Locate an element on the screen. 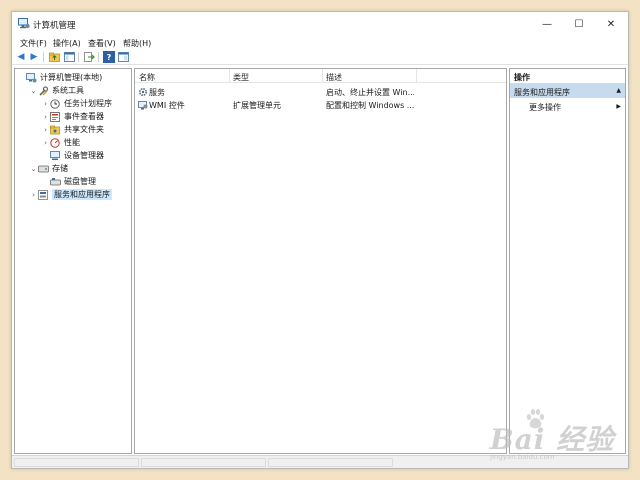  services-apps-icon is located at coordinates (43, 194).